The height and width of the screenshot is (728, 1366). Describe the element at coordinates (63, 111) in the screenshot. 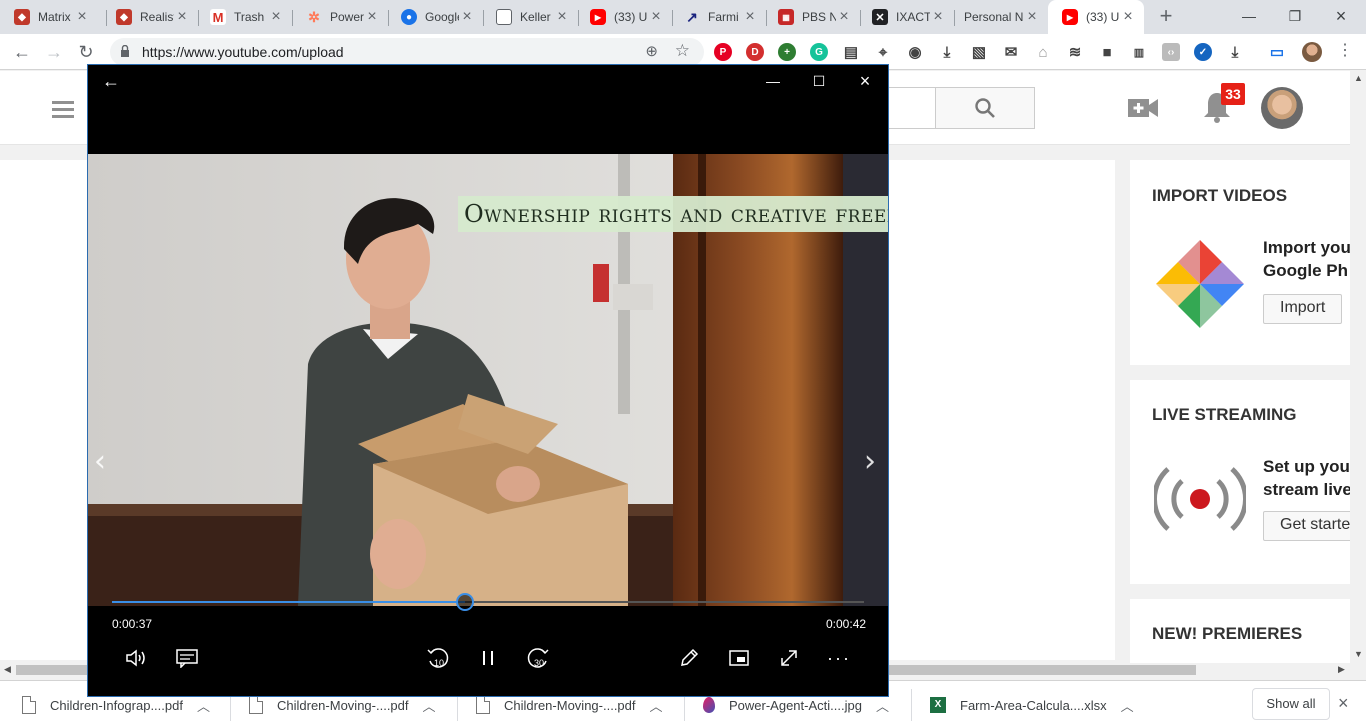

I see `hamburger-menu-icon` at that location.